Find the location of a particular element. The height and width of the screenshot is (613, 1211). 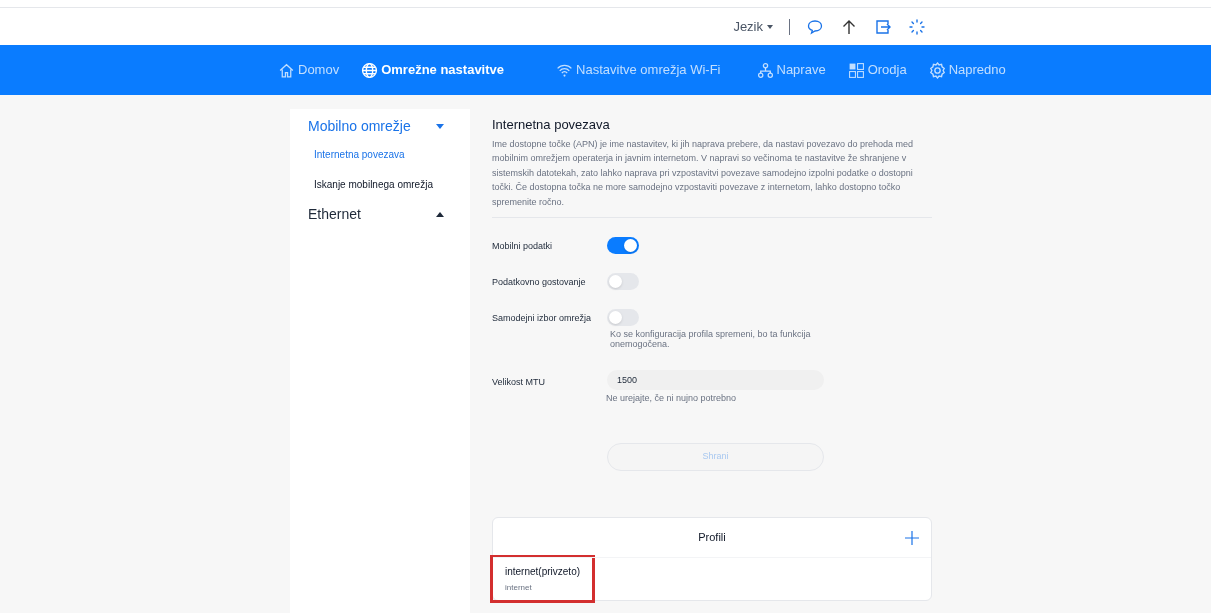

profile-item: internet(privzeto) internet is located at coordinates (543, 579).